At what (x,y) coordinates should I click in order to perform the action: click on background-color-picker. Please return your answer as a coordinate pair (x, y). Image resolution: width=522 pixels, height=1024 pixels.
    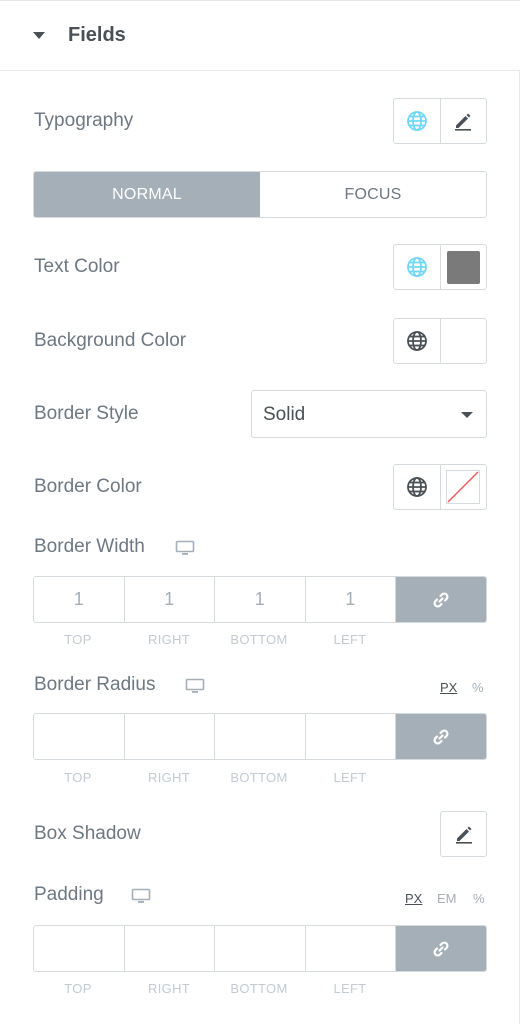
    Looking at the image, I should click on (462, 341).